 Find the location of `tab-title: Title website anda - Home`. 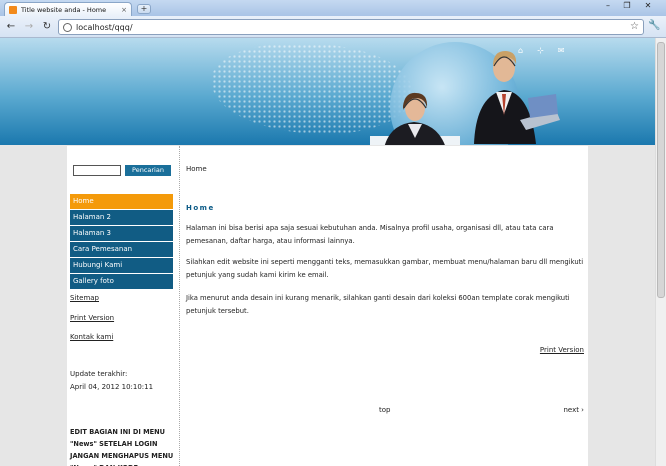

tab-title: Title website anda - Home is located at coordinates (64, 9).